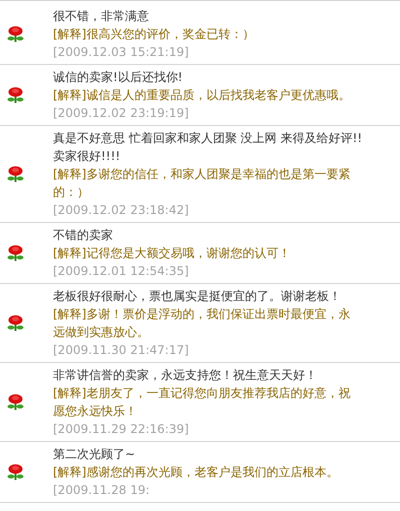 The height and width of the screenshot is (511, 400). Describe the element at coordinates (121, 113) in the screenshot. I see `review-date: [2009.12.02 23:19:19]` at that location.